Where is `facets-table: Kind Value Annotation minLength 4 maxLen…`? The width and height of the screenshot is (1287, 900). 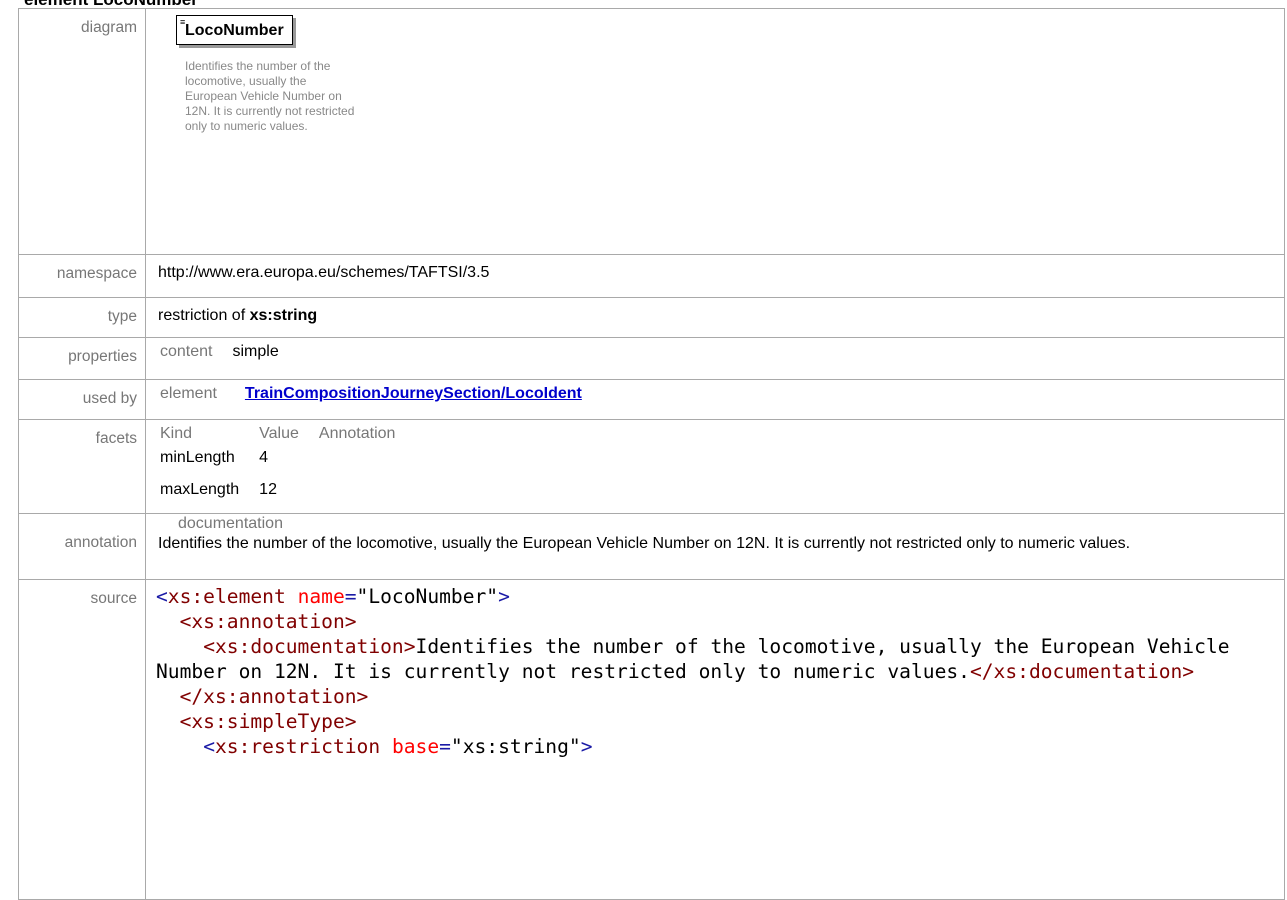 facets-table: Kind Value Annotation minLength 4 maxLen… is located at coordinates (286, 468).